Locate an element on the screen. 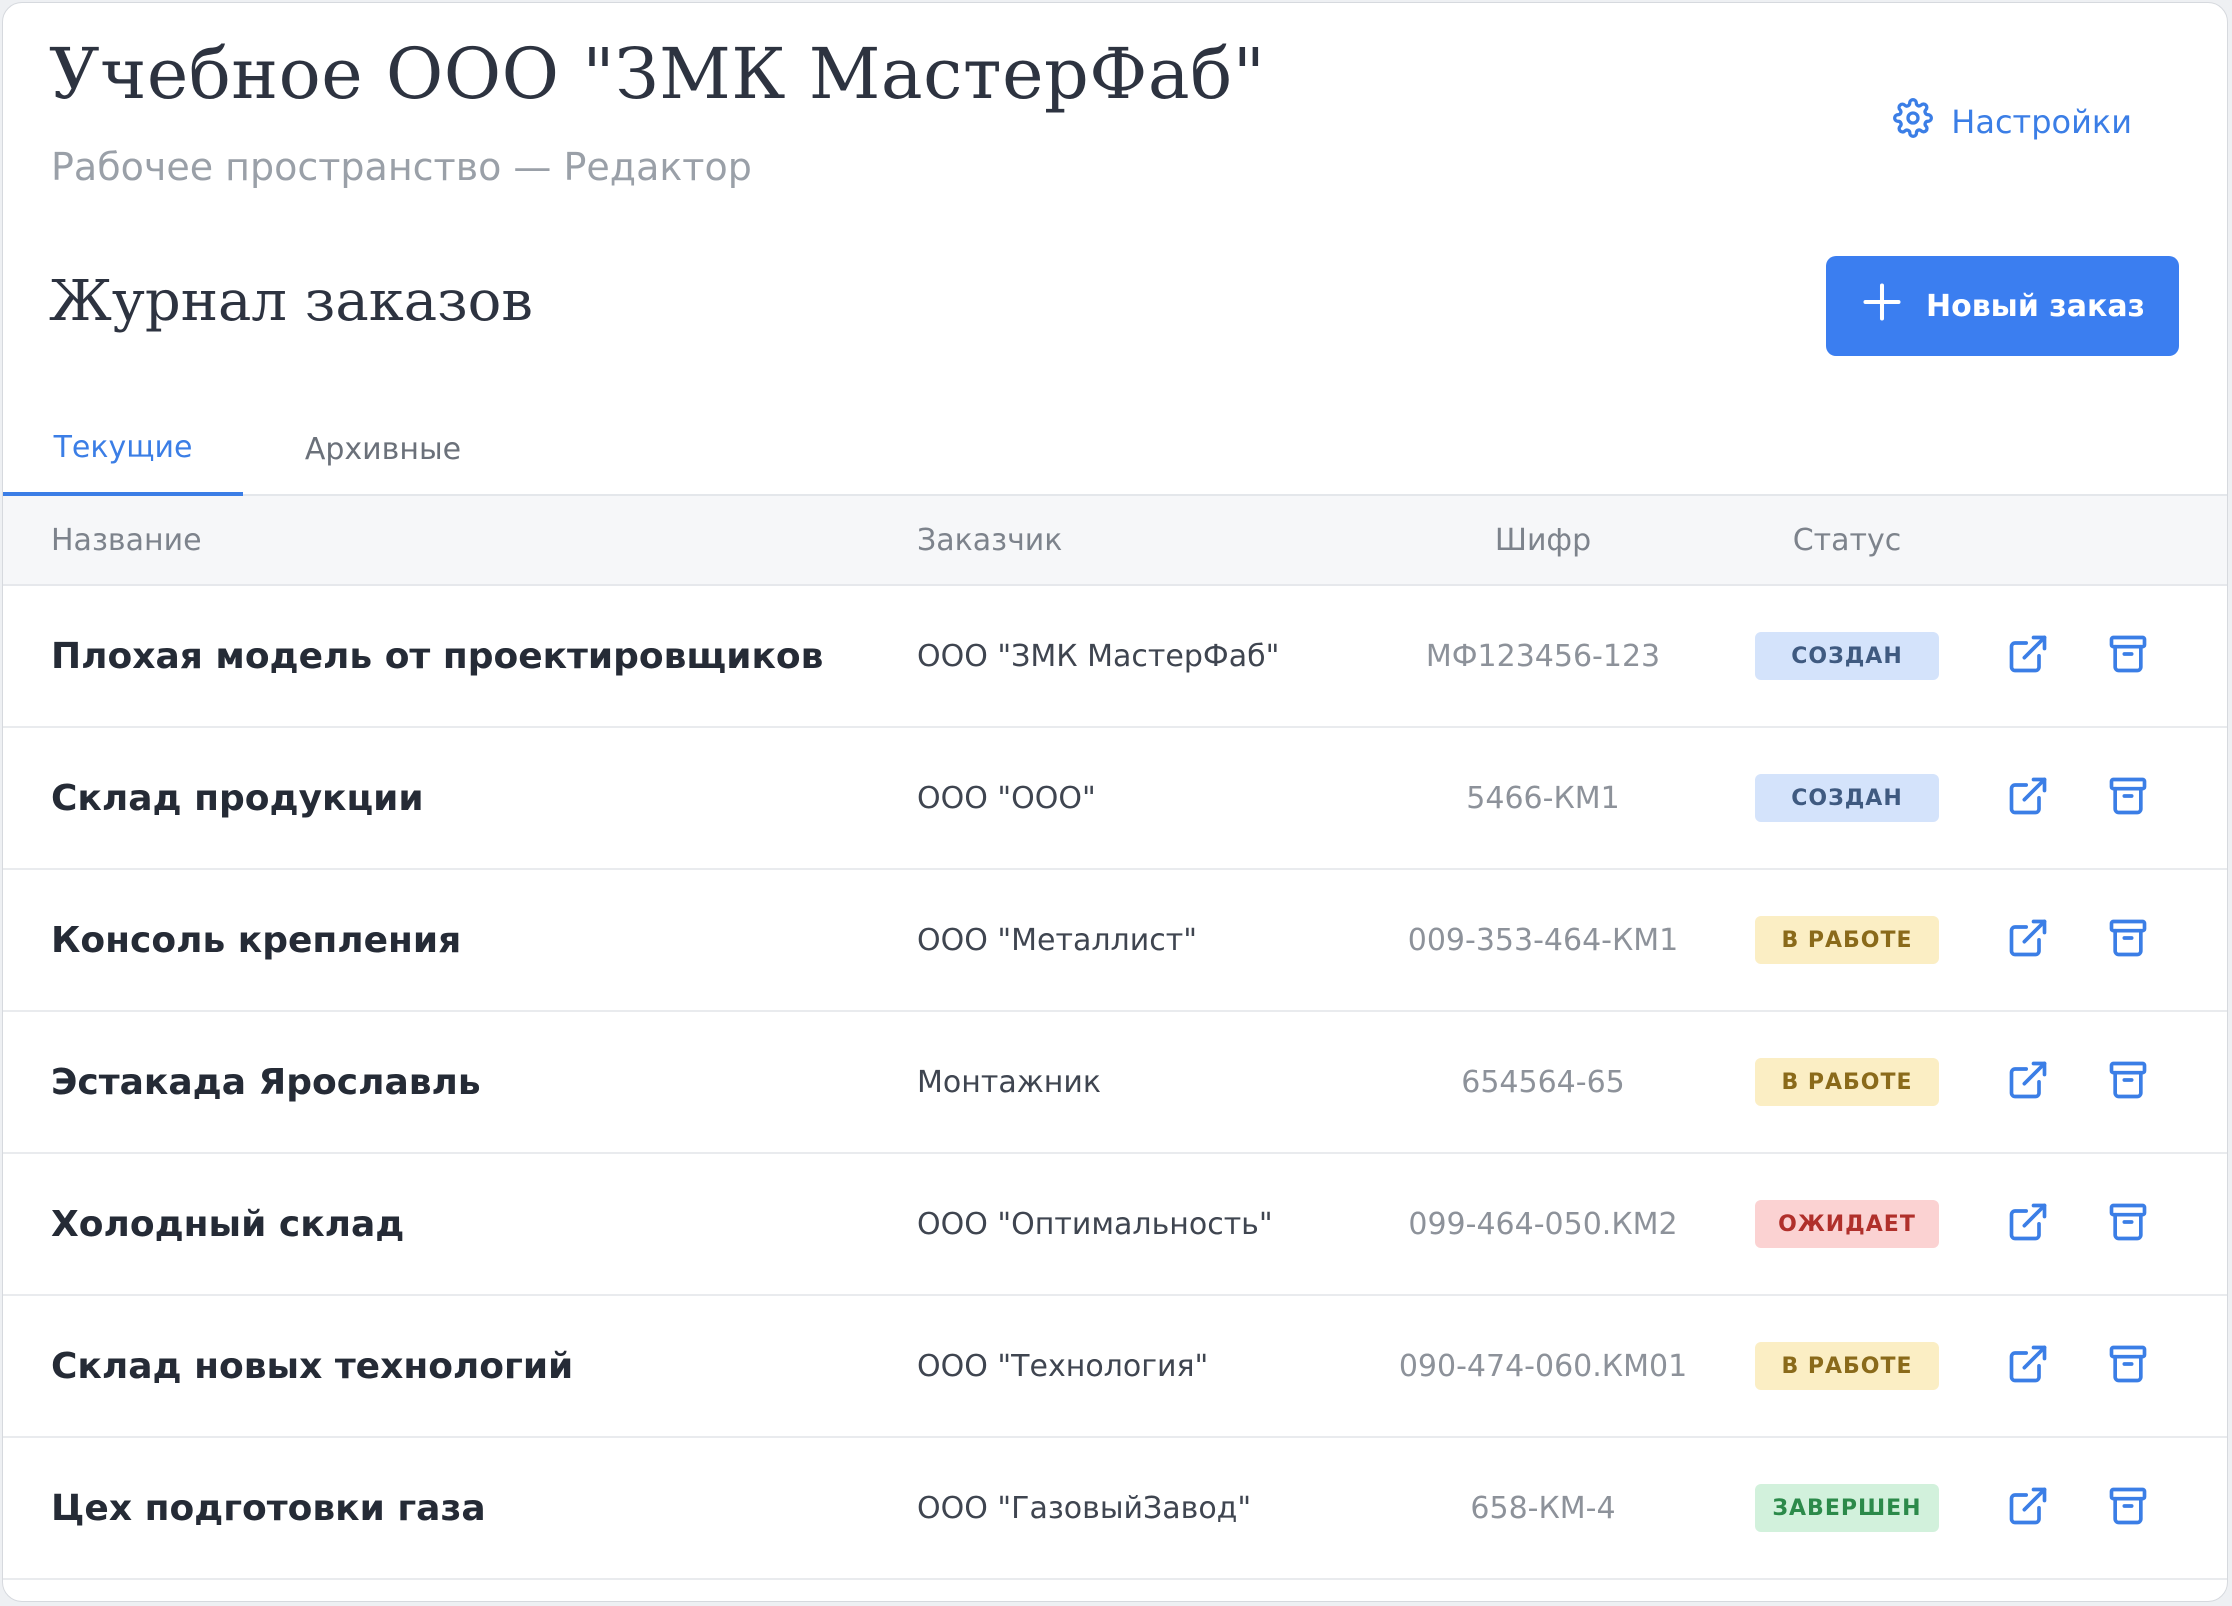 This screenshot has height=1606, width=2232. status-cell: ЗАВЕРШЕН is located at coordinates (1847, 1508).